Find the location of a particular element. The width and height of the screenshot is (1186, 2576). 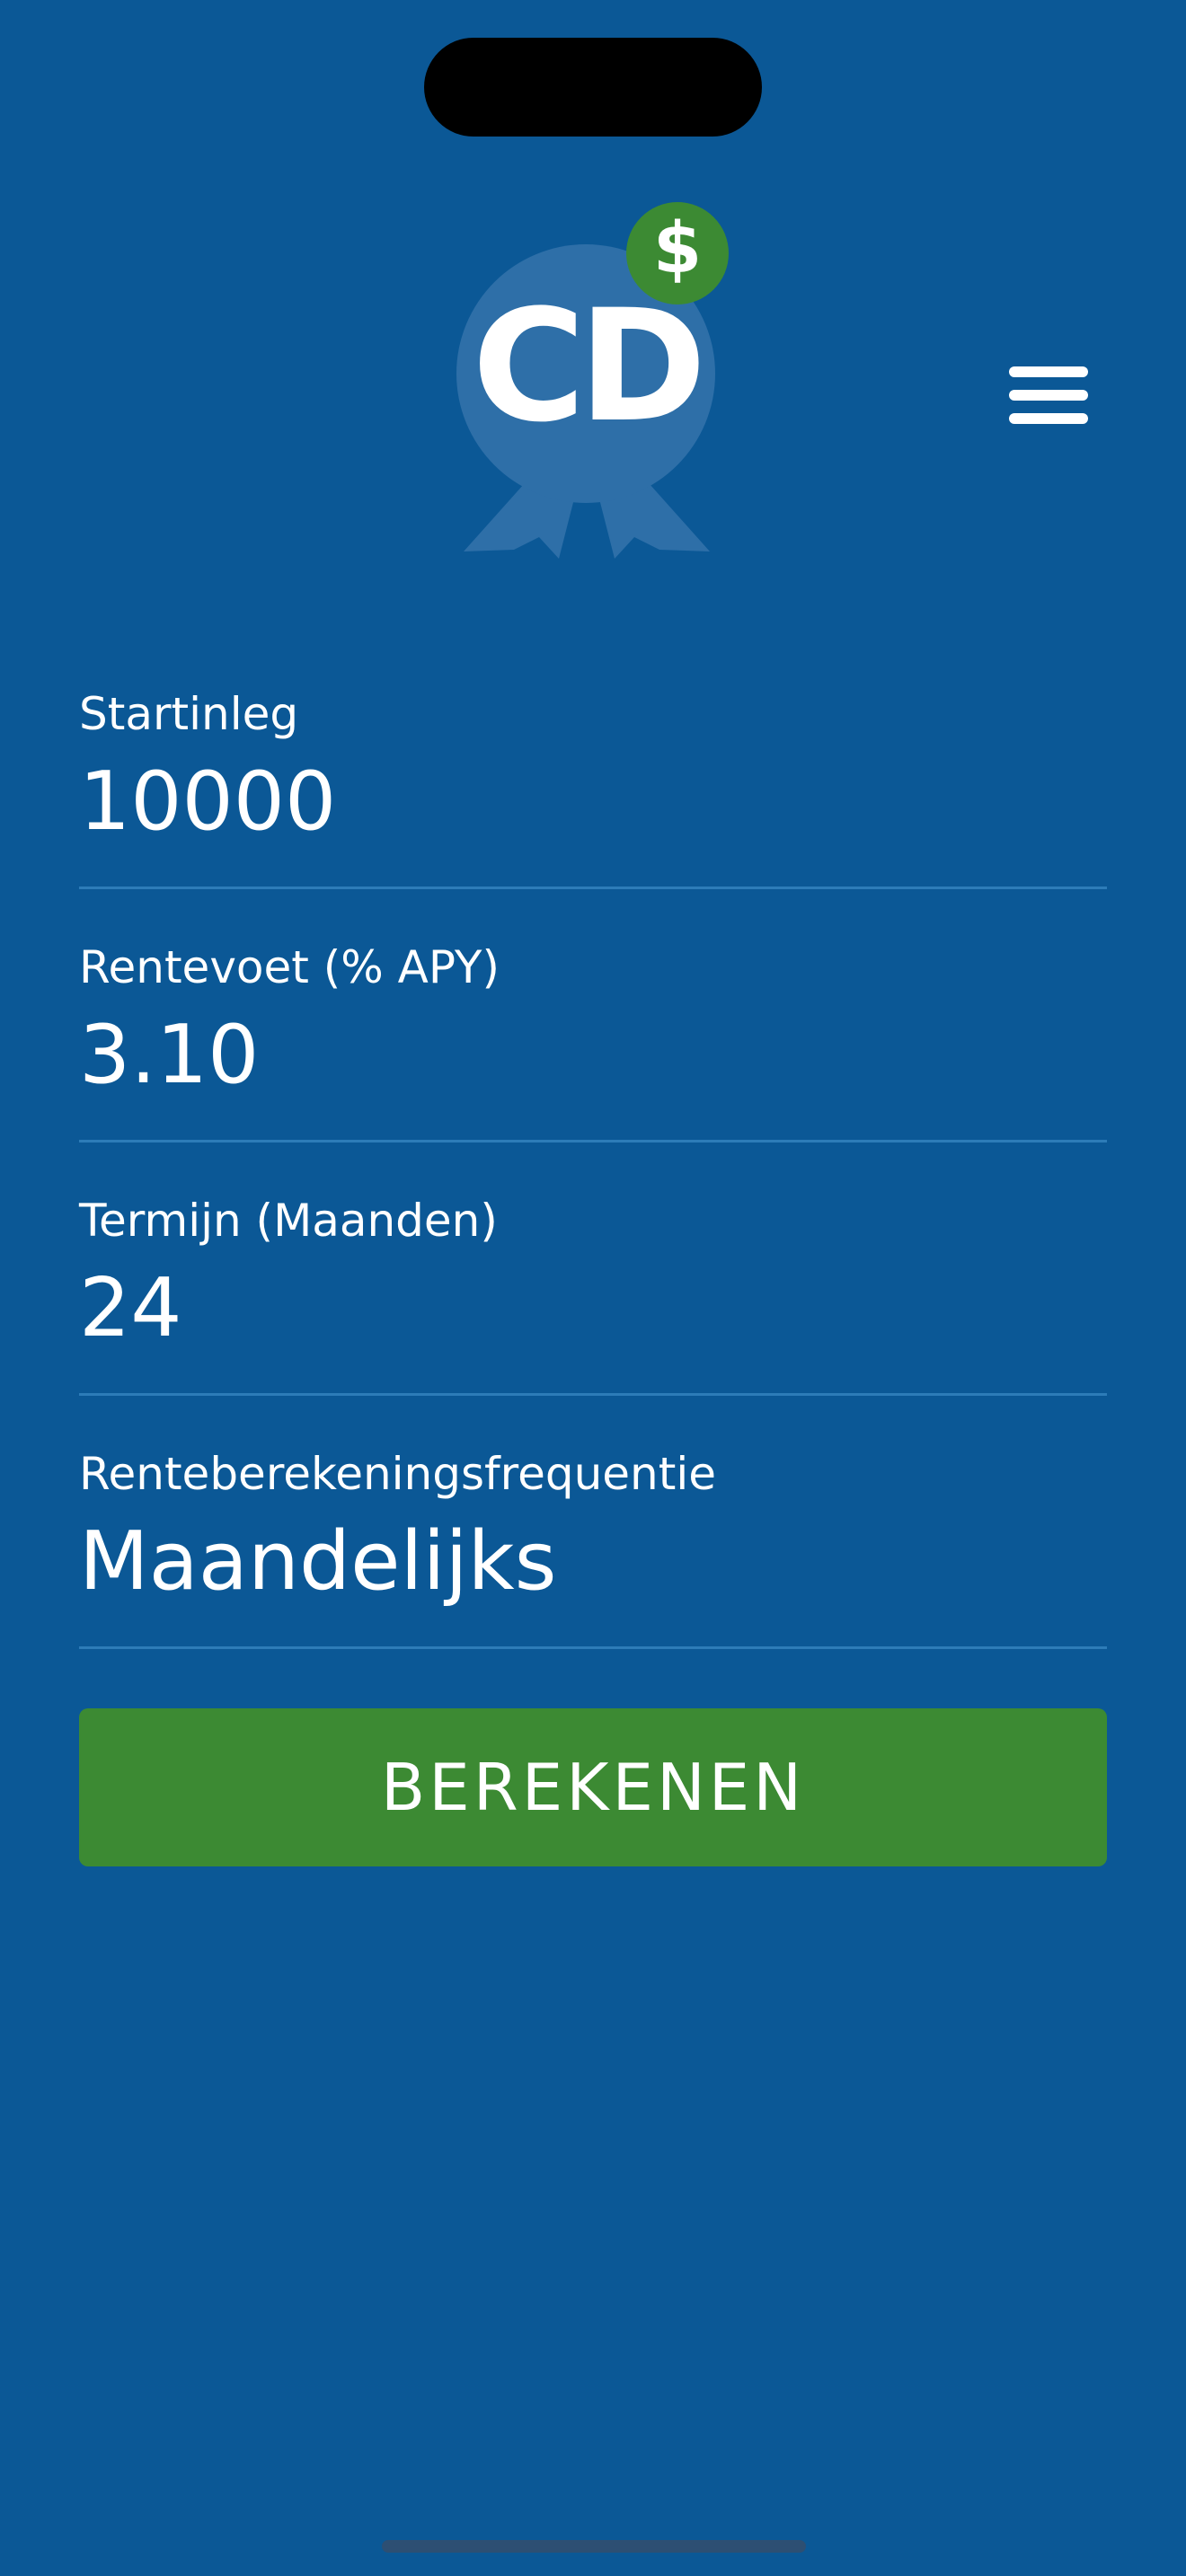

dollar-badge-symbol: $ is located at coordinates (677, 248).